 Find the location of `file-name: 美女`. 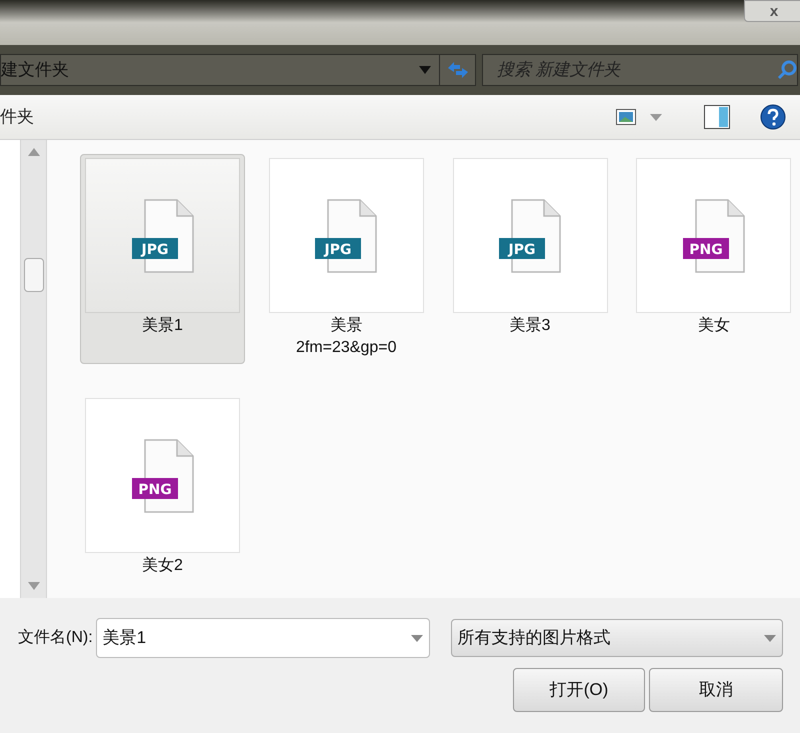

file-name: 美女 is located at coordinates (714, 326).